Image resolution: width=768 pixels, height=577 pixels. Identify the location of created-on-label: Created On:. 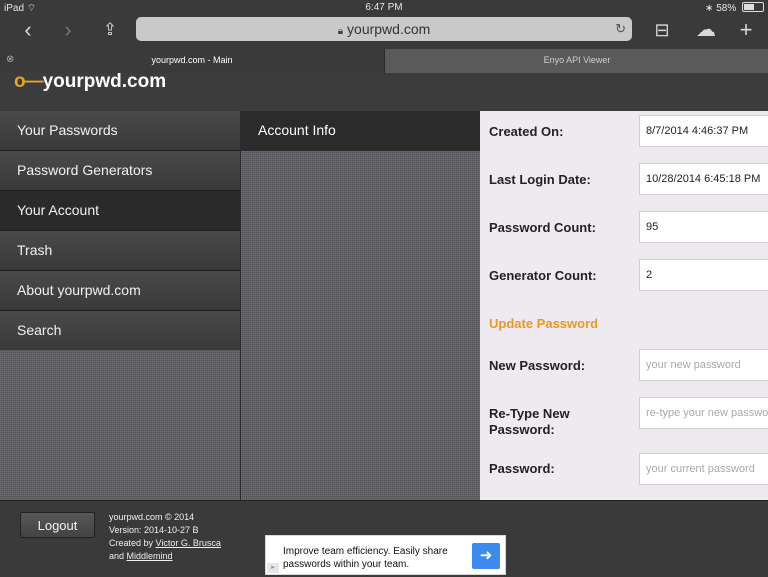
(526, 131).